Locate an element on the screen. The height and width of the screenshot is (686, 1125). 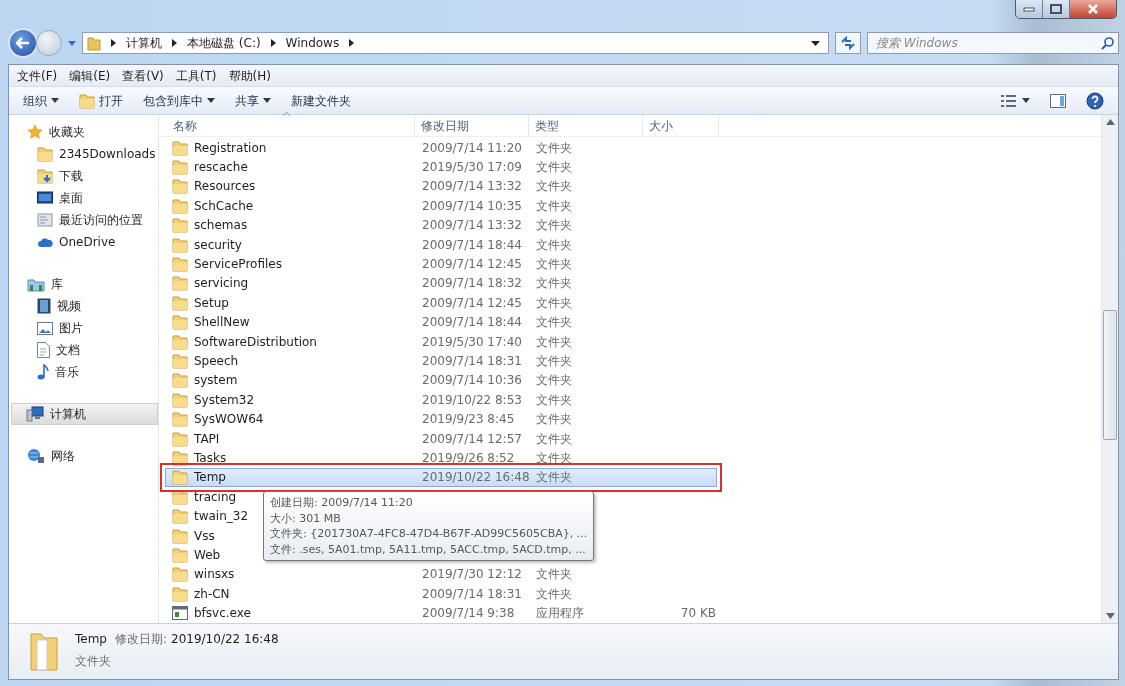
file-name: Registration is located at coordinates (230, 148).